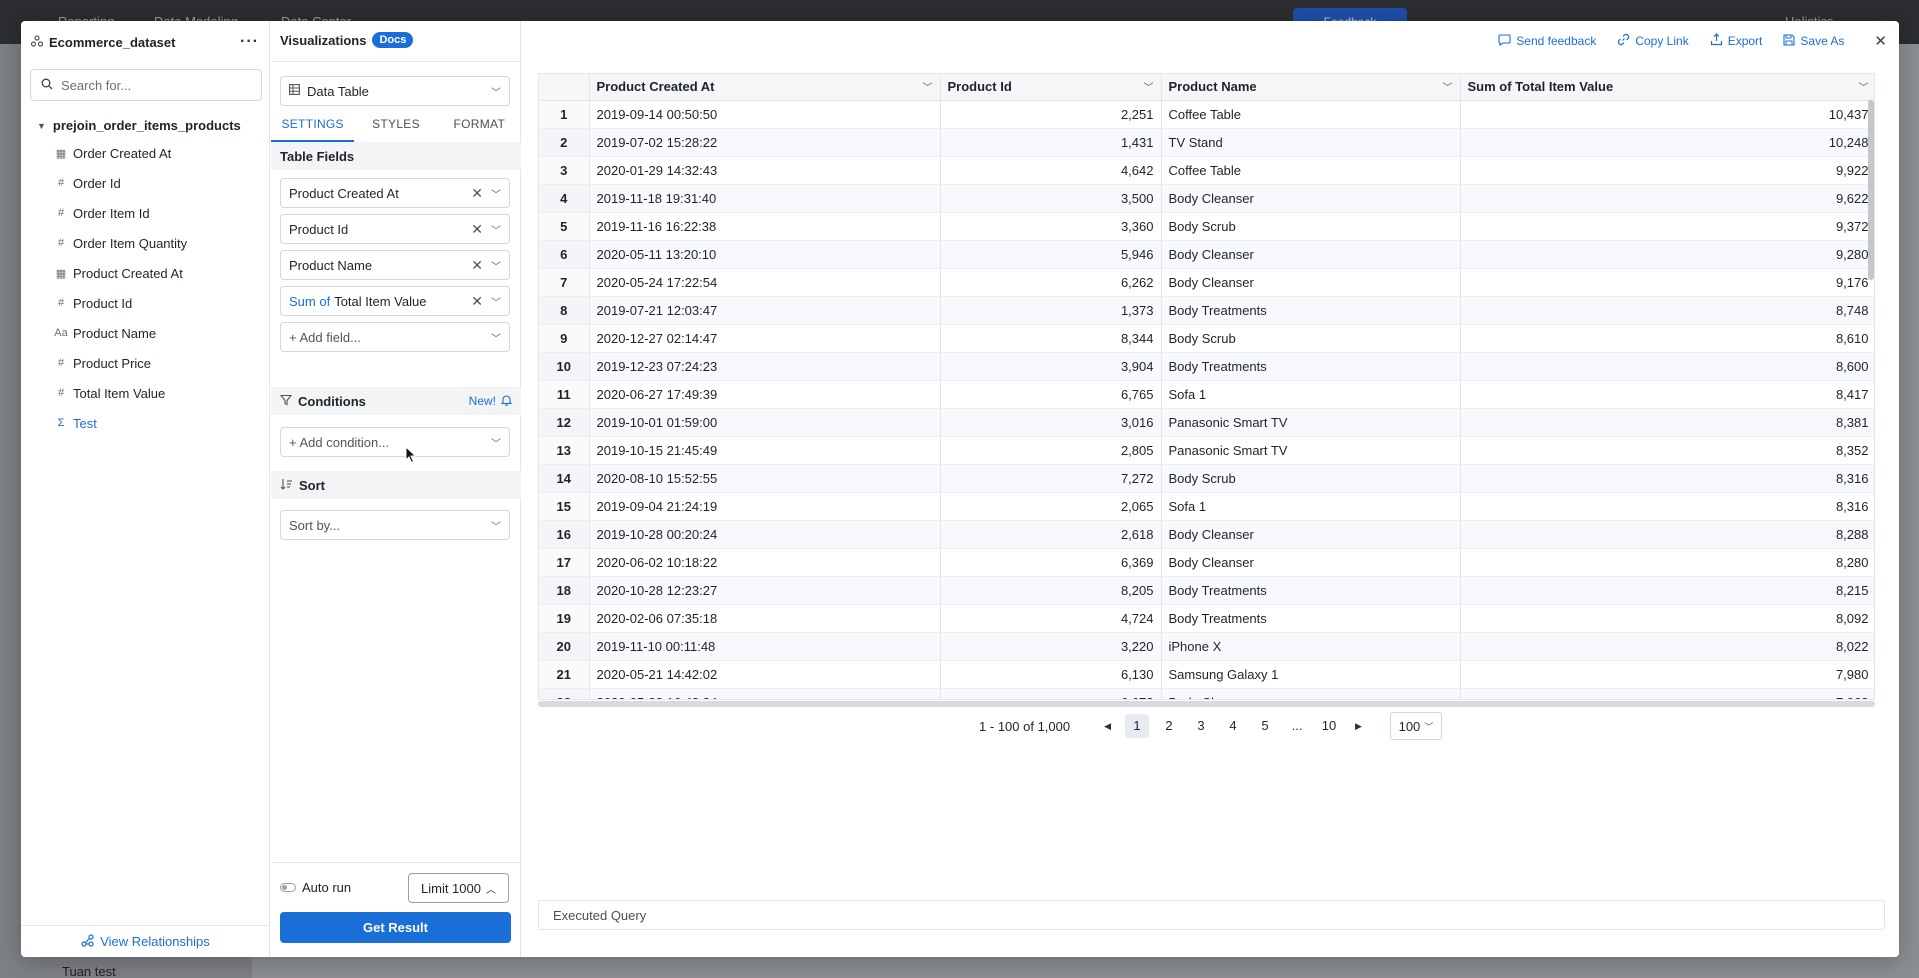 The height and width of the screenshot is (978, 1919). I want to click on field-item: ▦ Order Created At, so click(158, 153).